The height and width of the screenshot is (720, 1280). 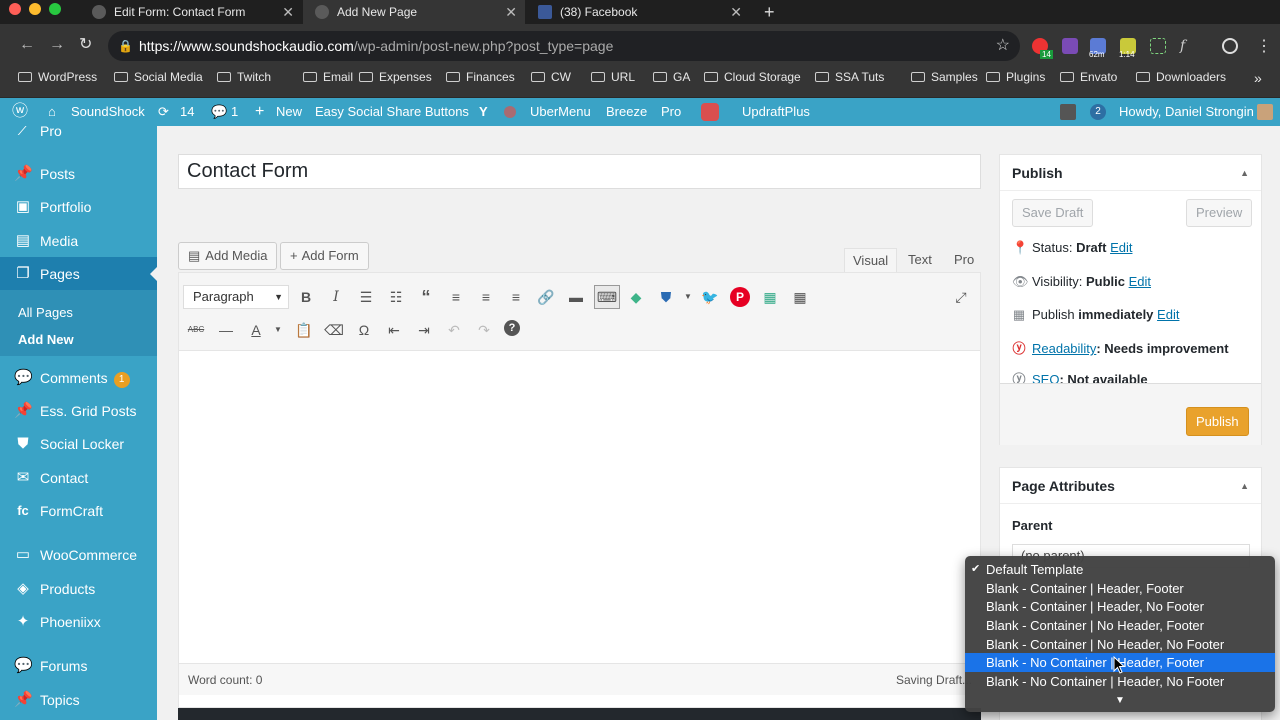 What do you see at coordinates (752, 77) in the screenshot?
I see `bookmark-item: Cloud Storage` at bounding box center [752, 77].